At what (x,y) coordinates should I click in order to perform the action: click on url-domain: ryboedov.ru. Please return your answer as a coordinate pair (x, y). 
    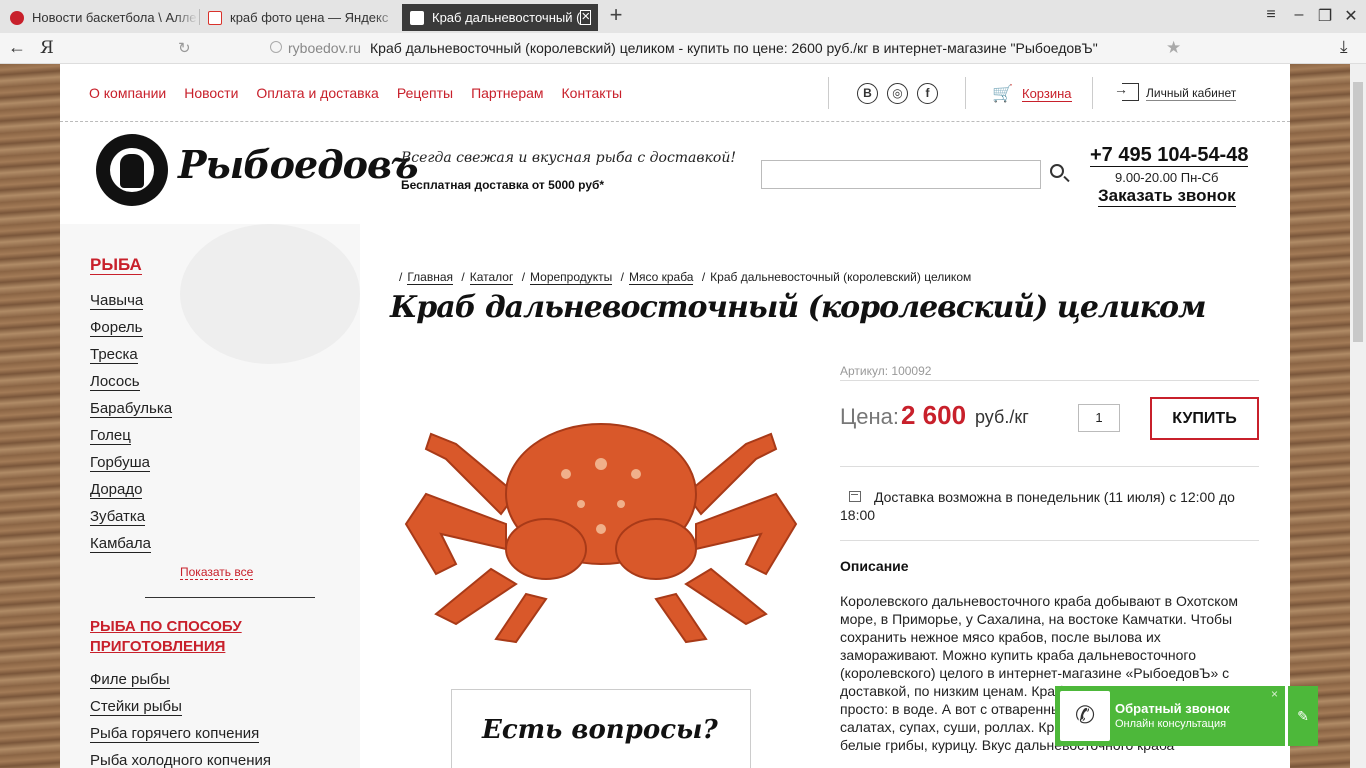
    Looking at the image, I should click on (324, 48).